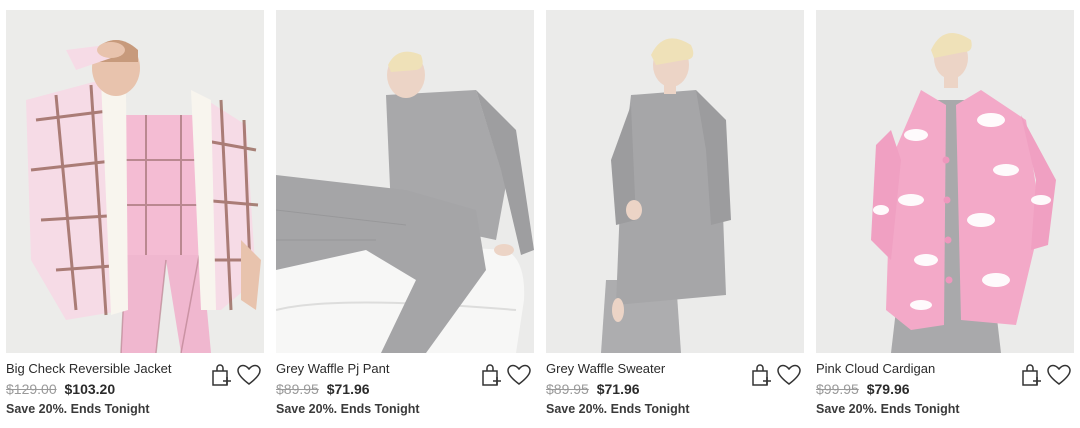 The width and height of the screenshot is (1080, 428). Describe the element at coordinates (837, 389) in the screenshot. I see `original-price: $99.95` at that location.